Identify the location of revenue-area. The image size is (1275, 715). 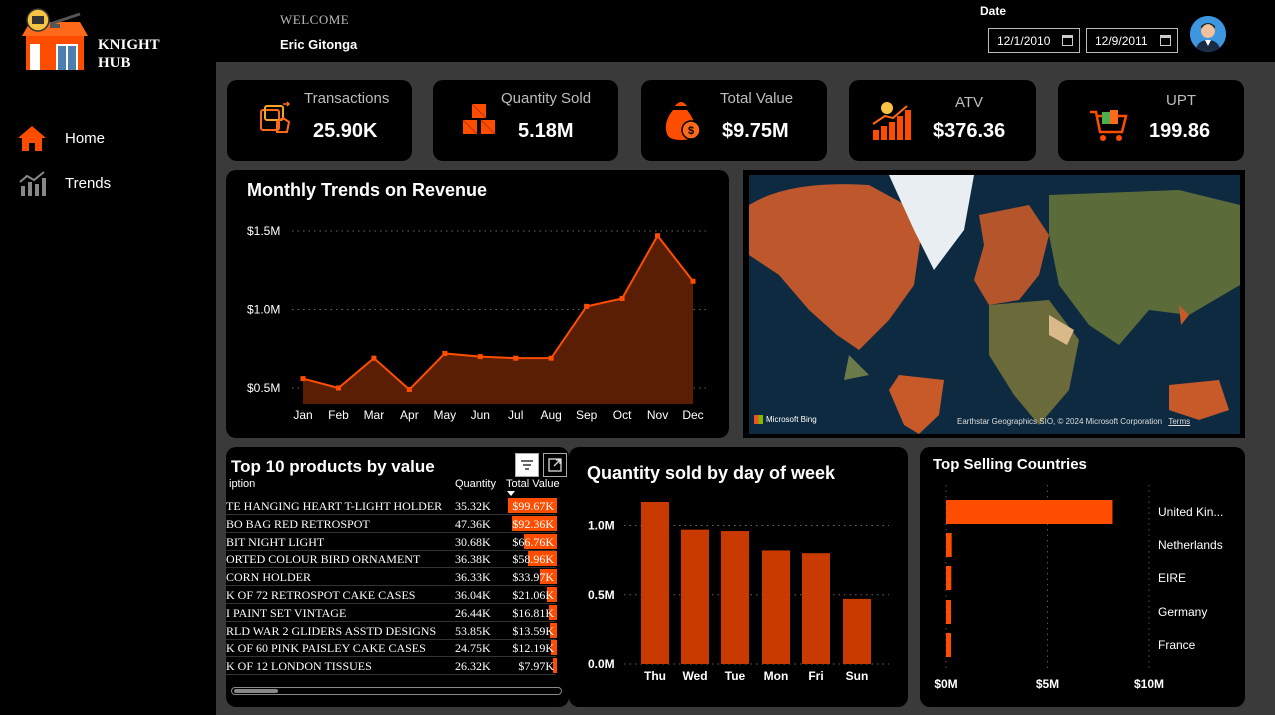
(498, 319).